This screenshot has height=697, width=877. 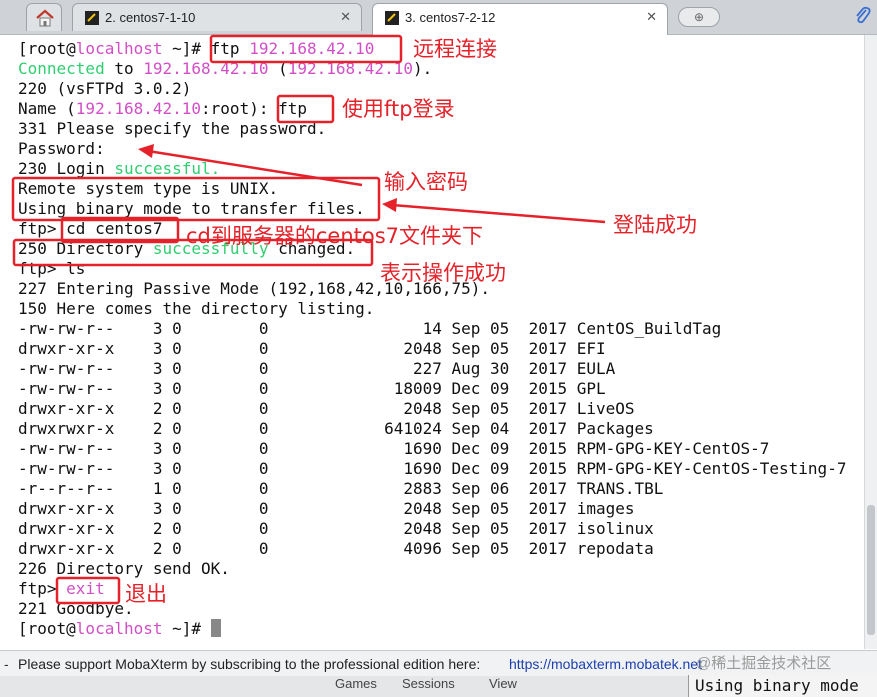 I want to click on tab-centos7-1-10: 2. centos7-1-10 ✕, so click(x=217, y=17).